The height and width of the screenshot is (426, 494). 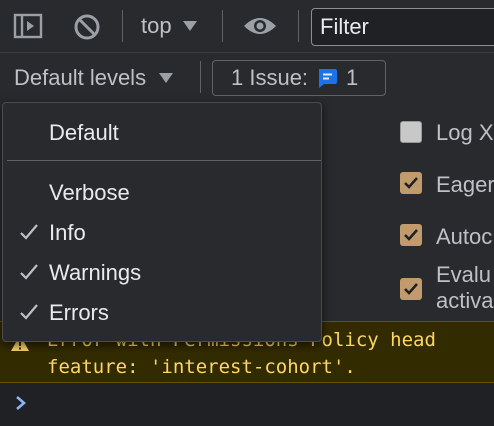 What do you see at coordinates (89, 192) in the screenshot?
I see `menu-item-label: Verbose` at bounding box center [89, 192].